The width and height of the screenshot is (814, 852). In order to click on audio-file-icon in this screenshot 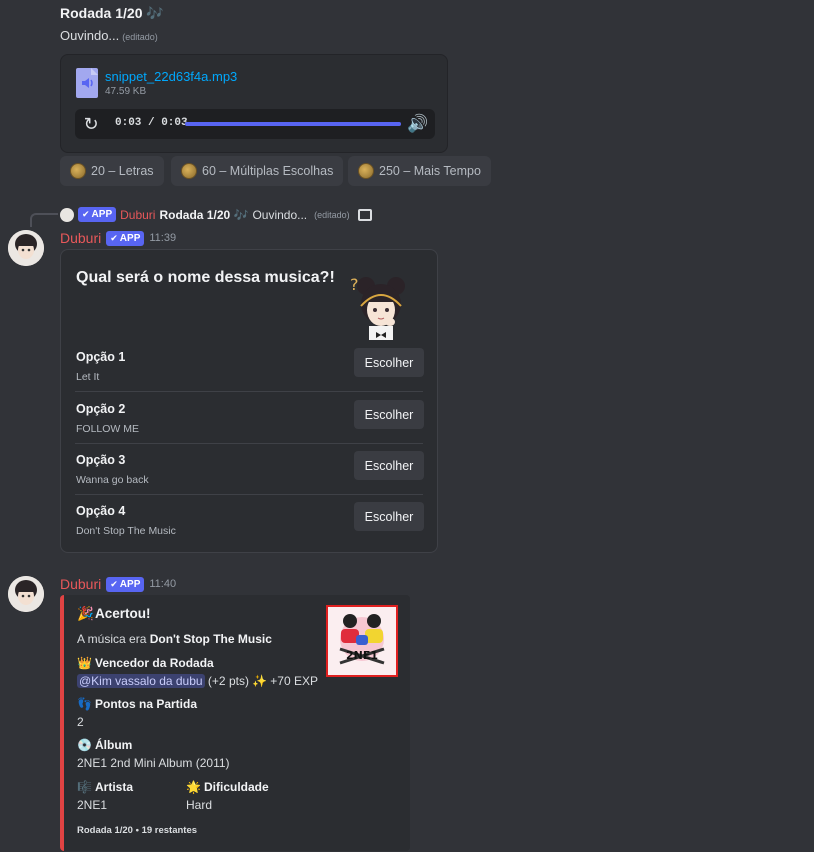, I will do `click(87, 83)`.